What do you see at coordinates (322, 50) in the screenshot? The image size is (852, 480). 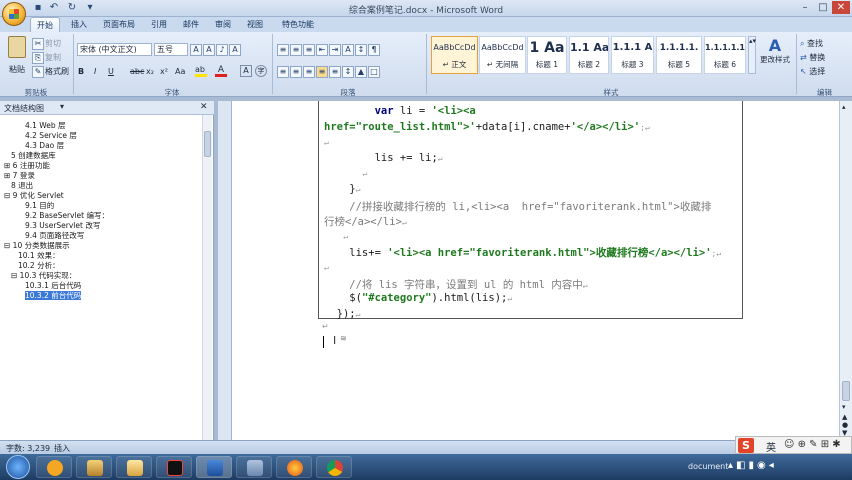 I see `decrease-indent-icon: ⇤` at bounding box center [322, 50].